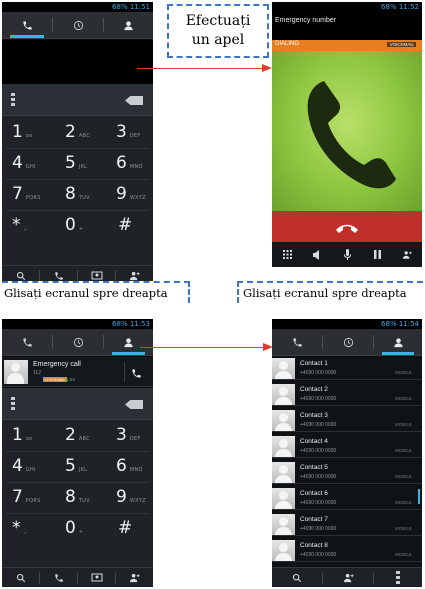 The height and width of the screenshot is (589, 425). What do you see at coordinates (77, 62) in the screenshot?
I see `number-display` at bounding box center [77, 62].